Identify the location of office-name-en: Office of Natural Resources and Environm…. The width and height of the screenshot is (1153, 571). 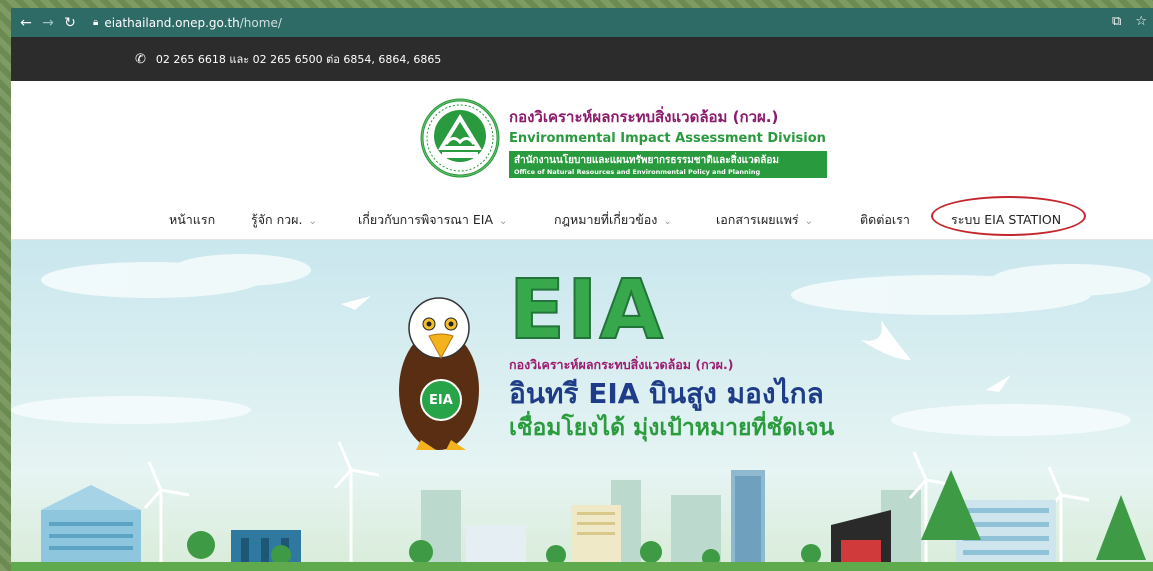
(637, 172).